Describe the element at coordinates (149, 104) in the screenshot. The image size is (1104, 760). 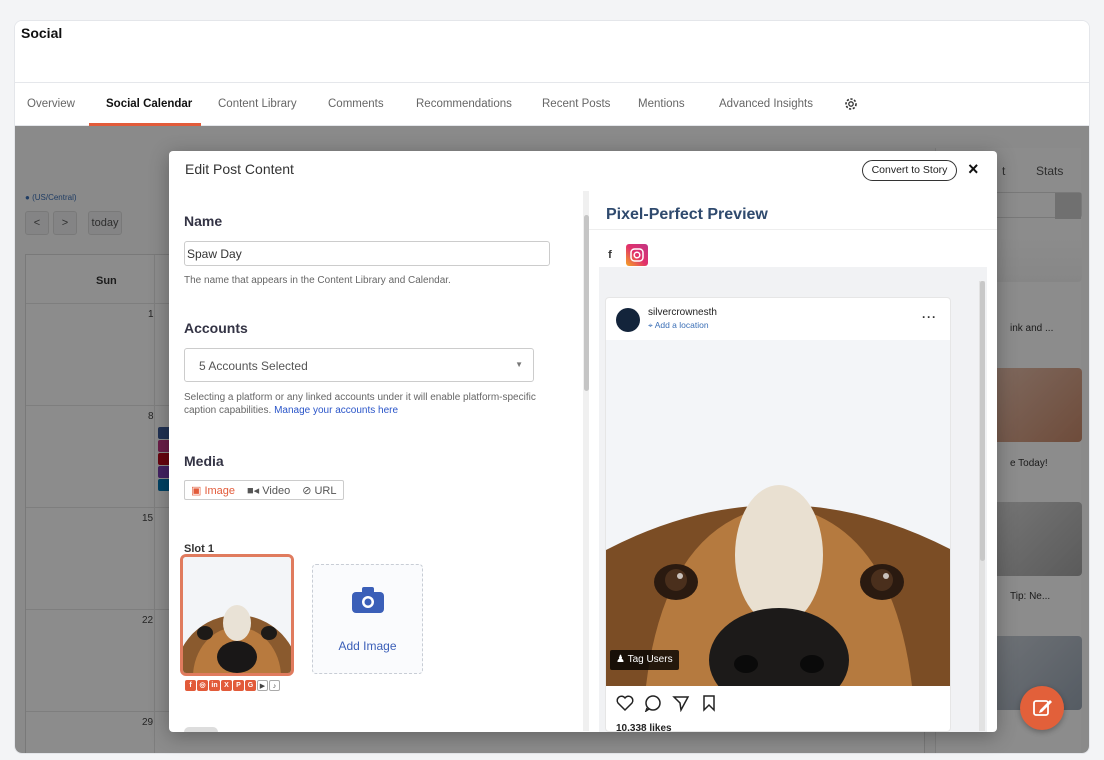
I see `tab-social-calendar: Social Calendar` at that location.